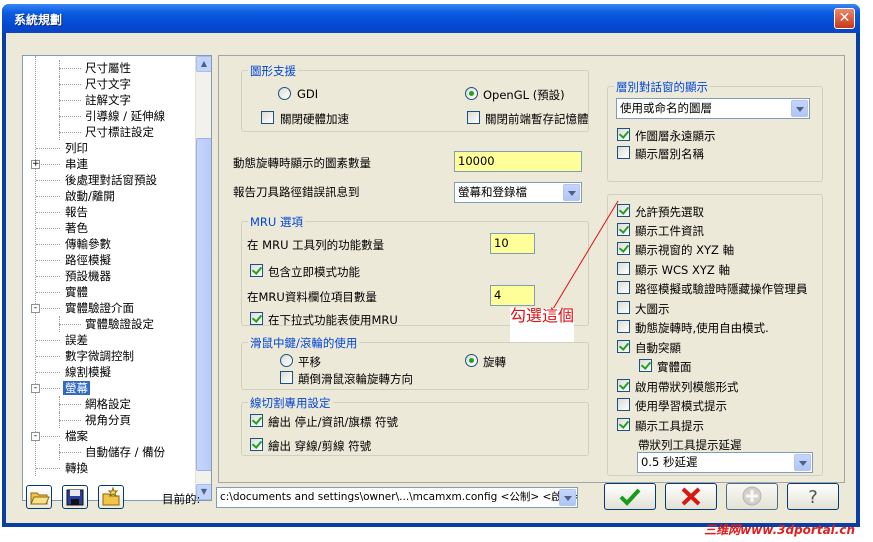 The image size is (873, 542). I want to click on annotation-text: 勾選這個, so click(542, 315).